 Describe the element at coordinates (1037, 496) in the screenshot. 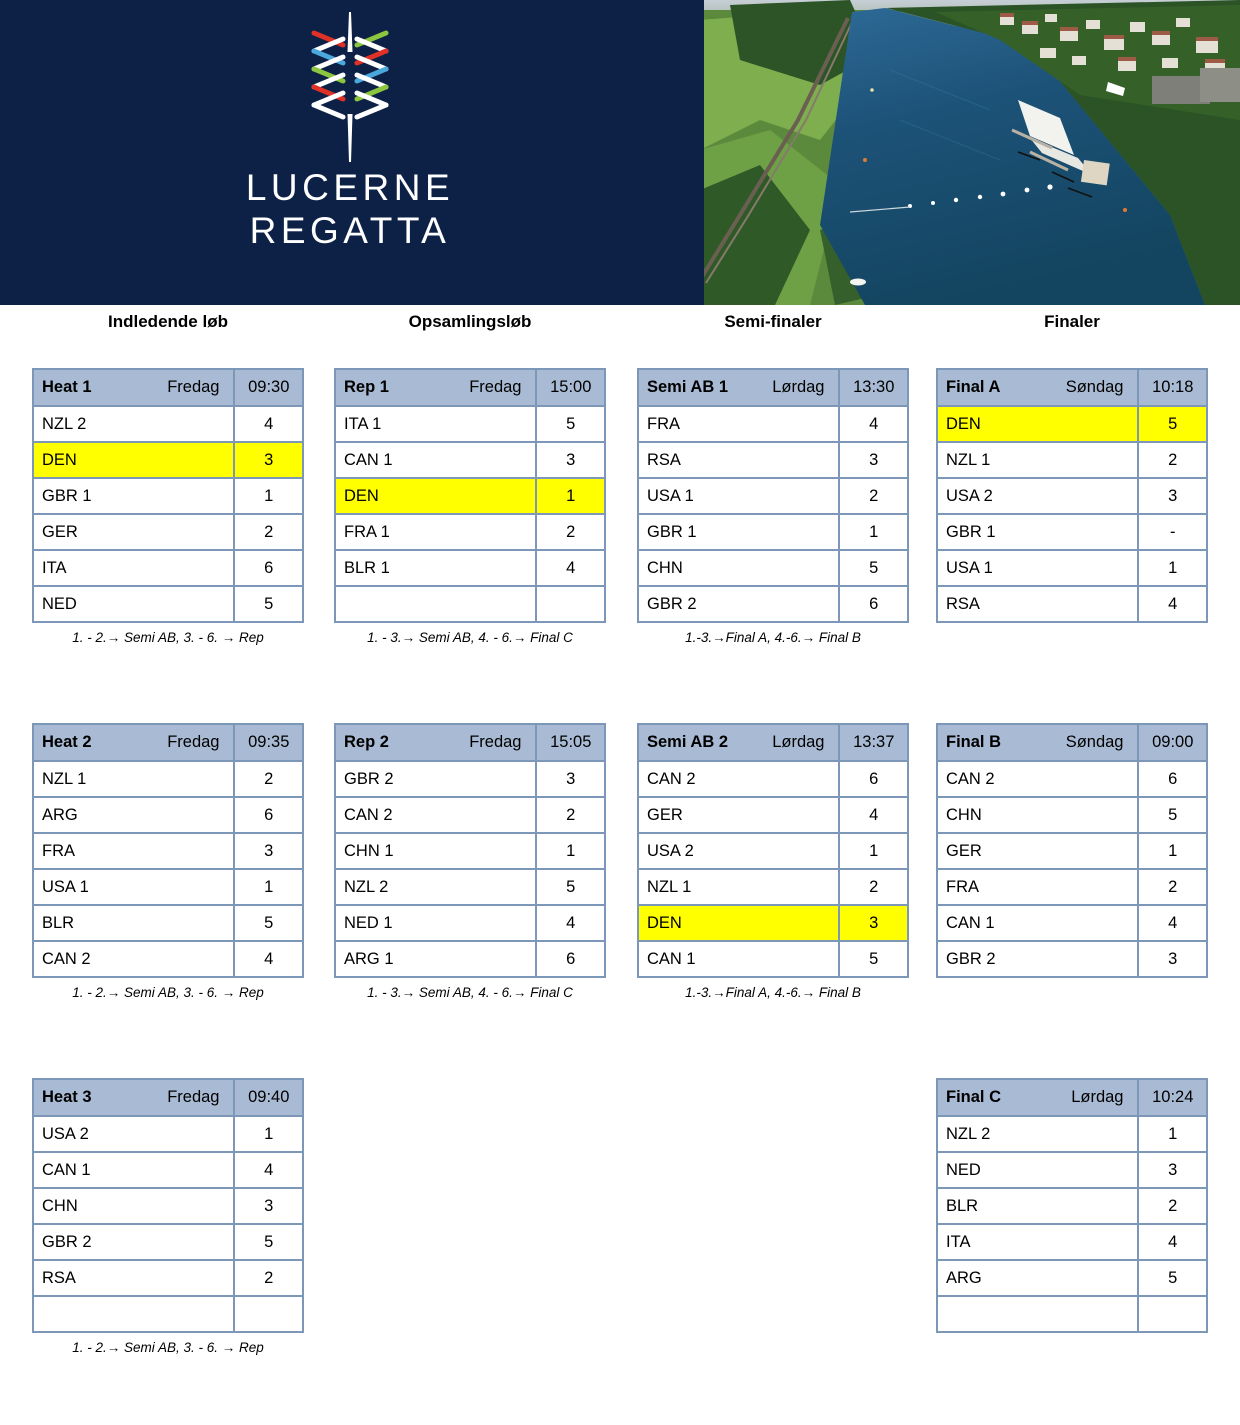

I see `crew-name-cell: USA 2` at that location.